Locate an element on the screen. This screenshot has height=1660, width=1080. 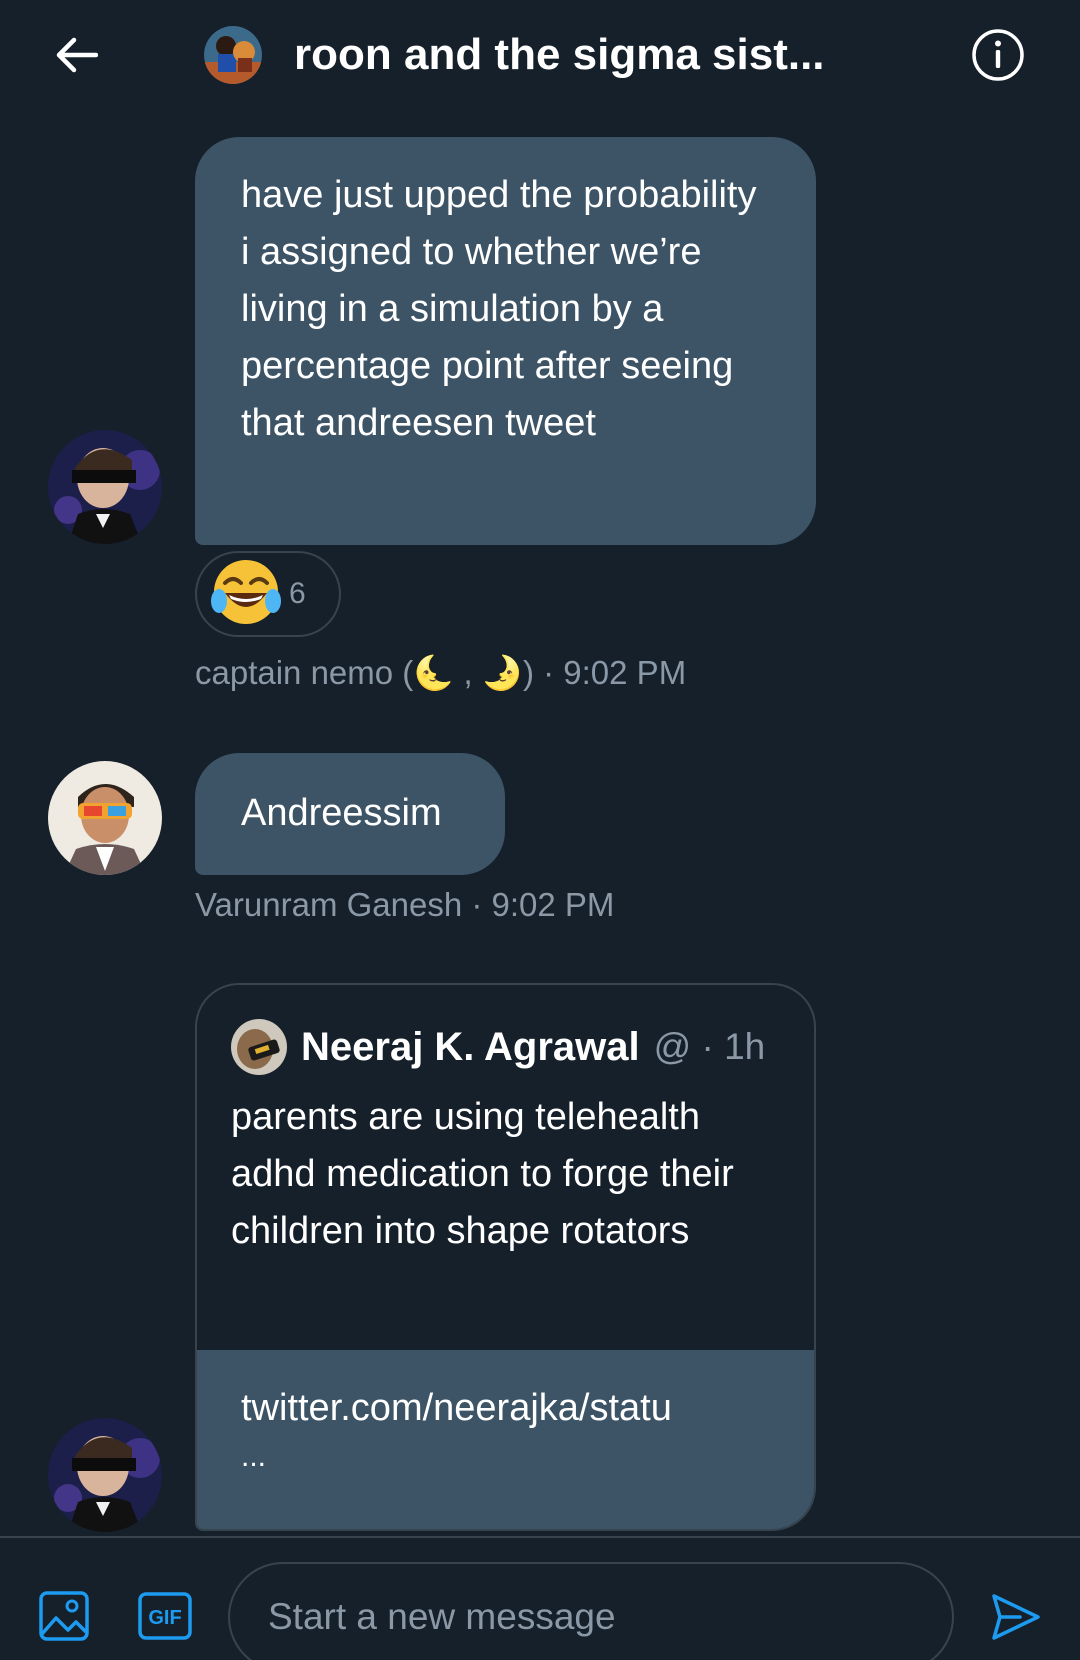
arrow-left-icon is located at coordinates (77, 55).